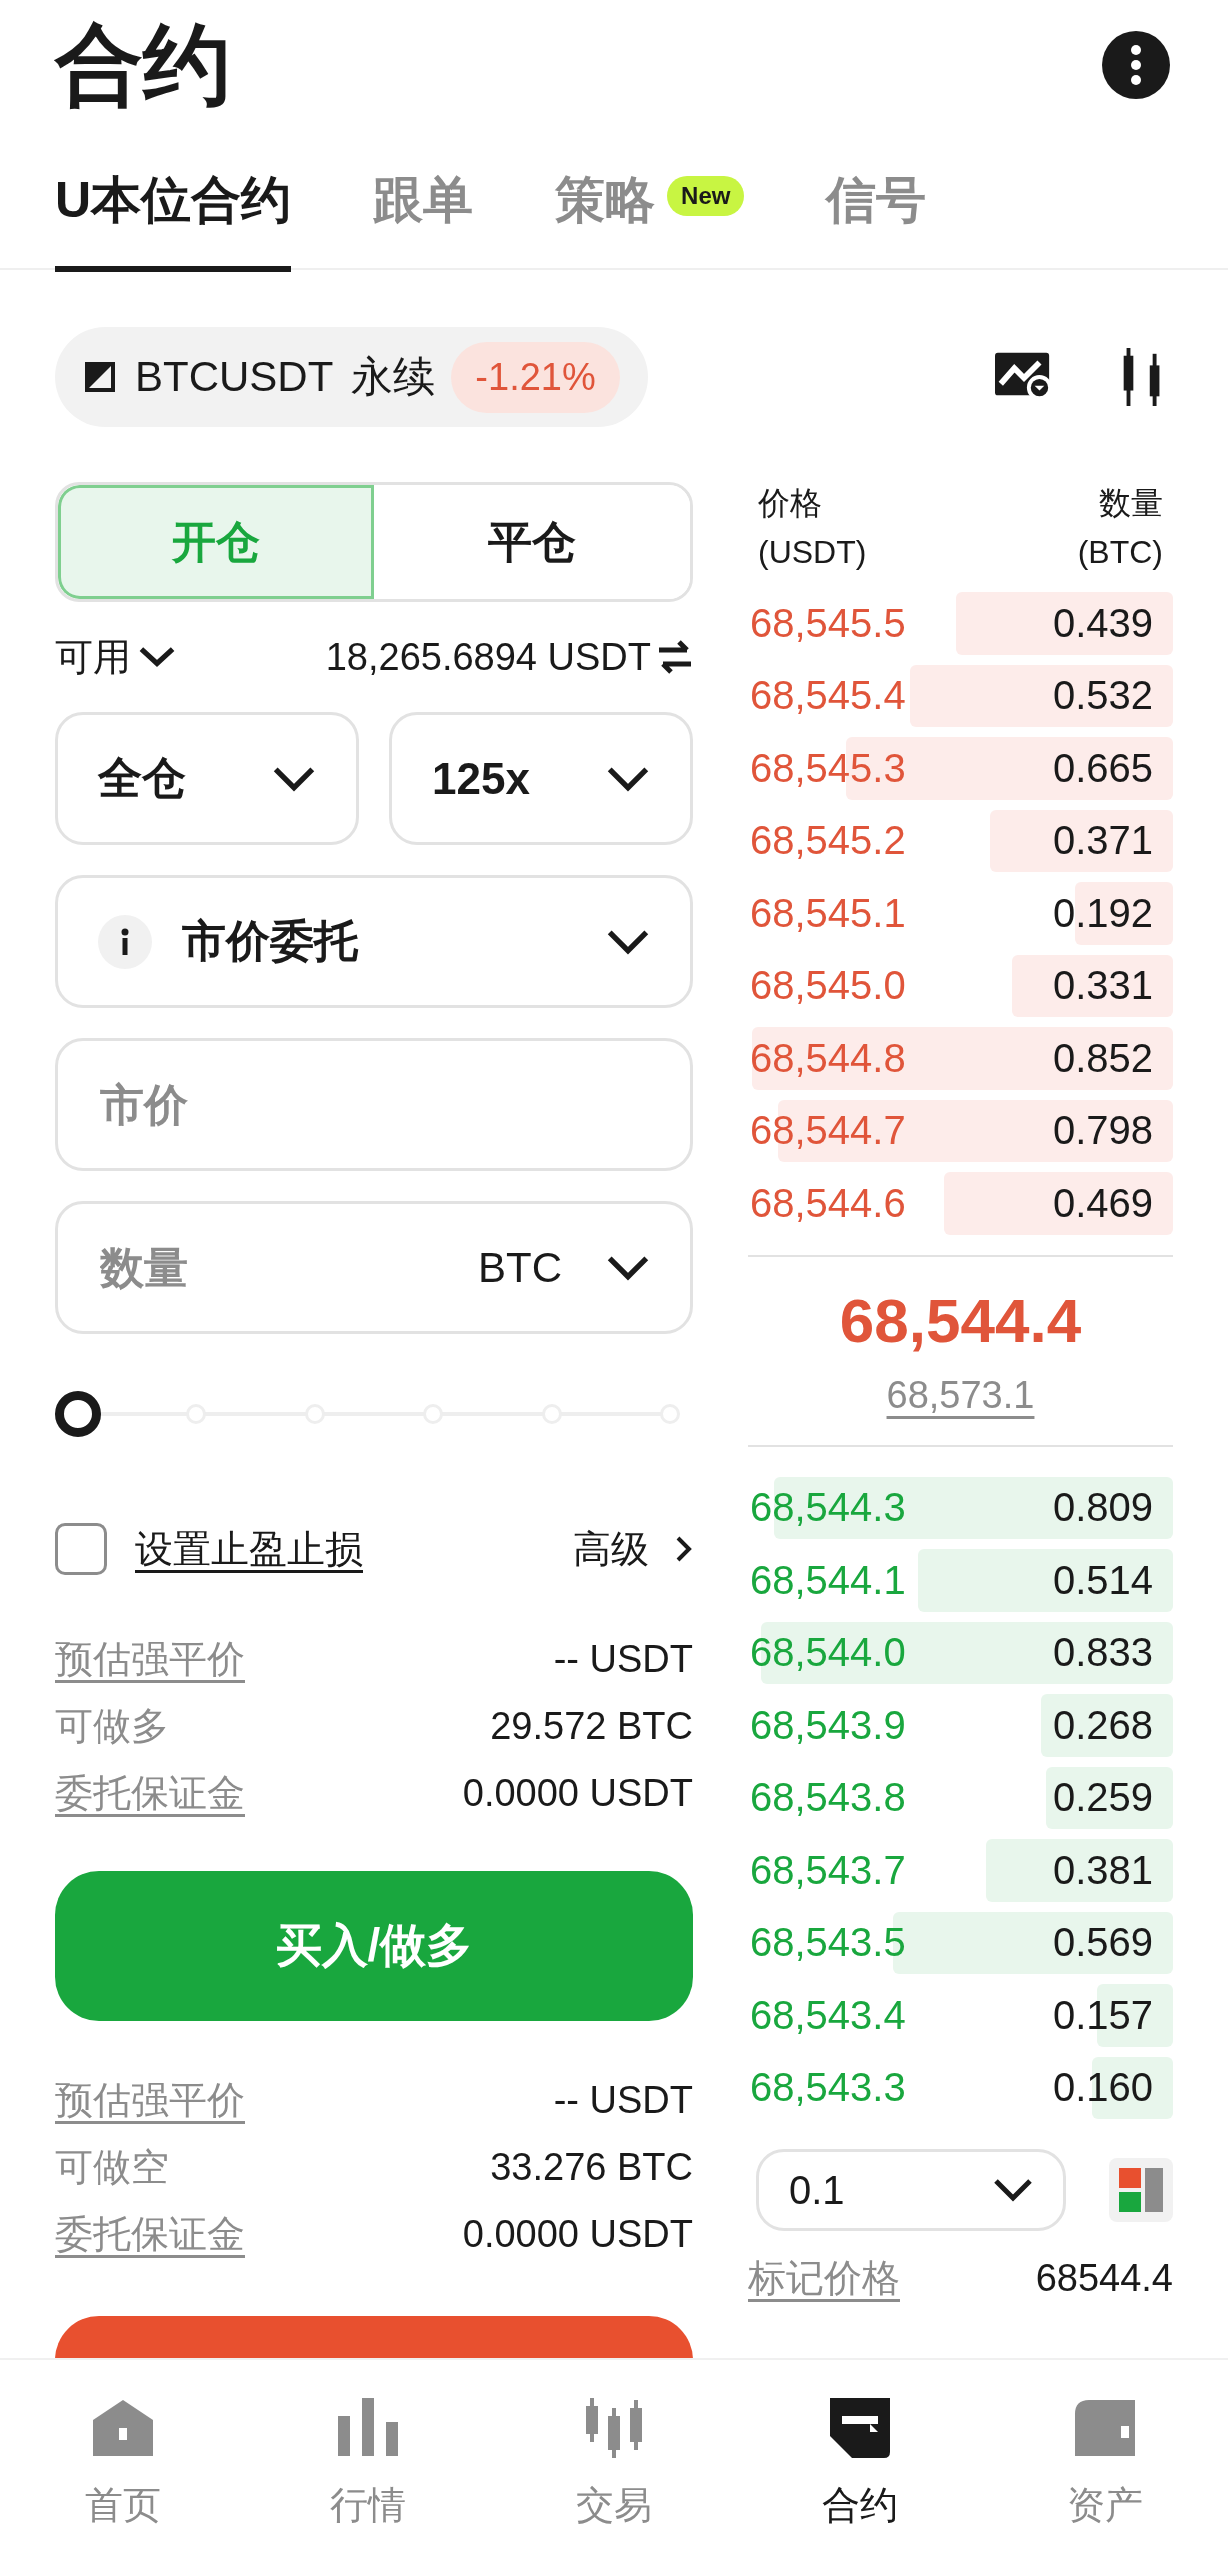  What do you see at coordinates (1102, 1653) in the screenshot?
I see `bid-quantity: 0.833` at bounding box center [1102, 1653].